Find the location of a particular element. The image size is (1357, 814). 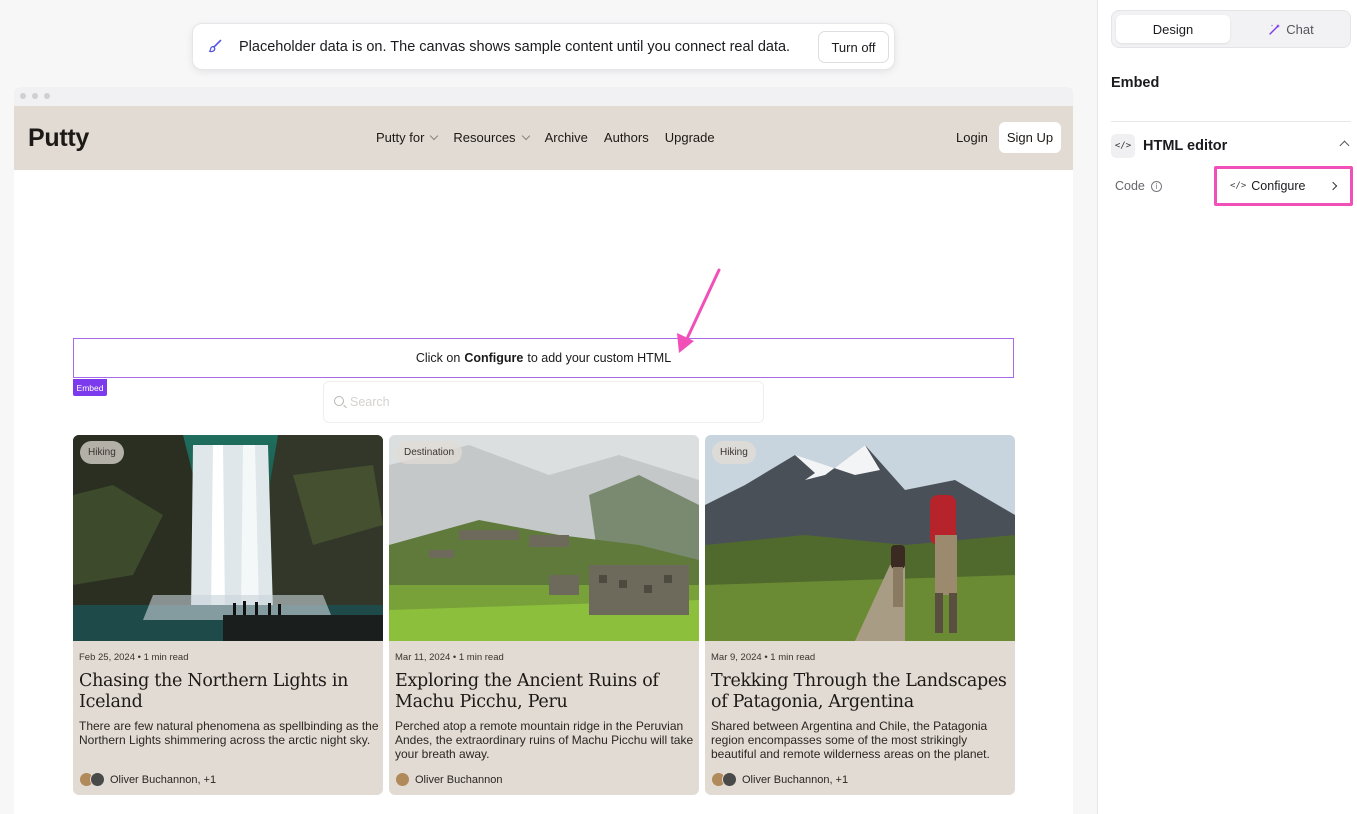

configure-button: </> Configure is located at coordinates (1283, 186).